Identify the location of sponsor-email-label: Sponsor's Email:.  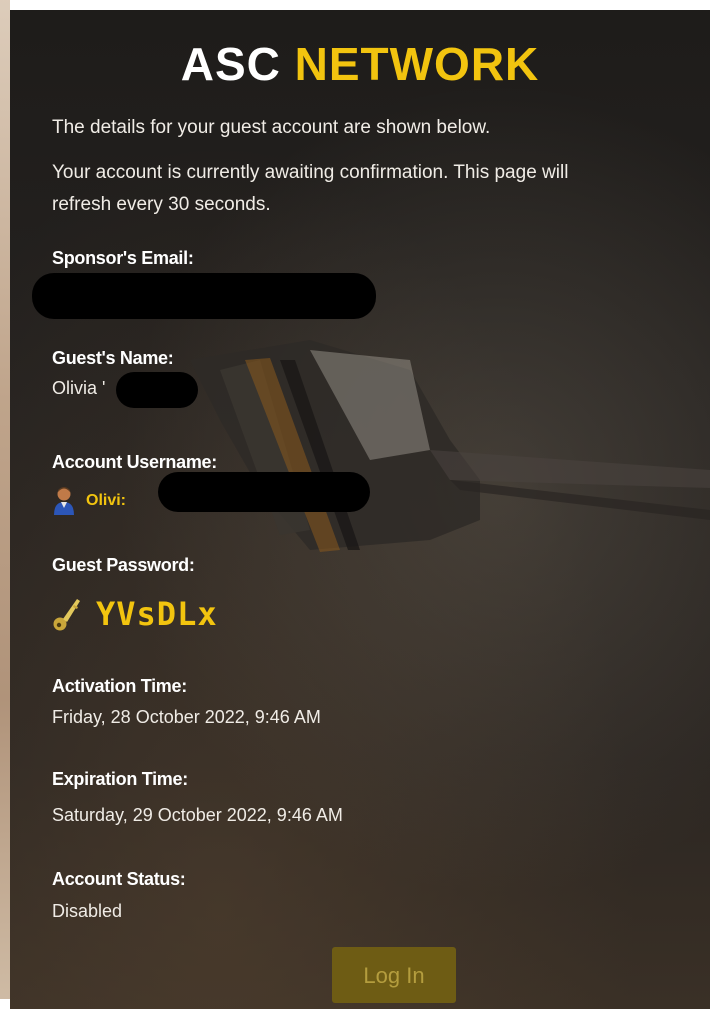
(123, 258).